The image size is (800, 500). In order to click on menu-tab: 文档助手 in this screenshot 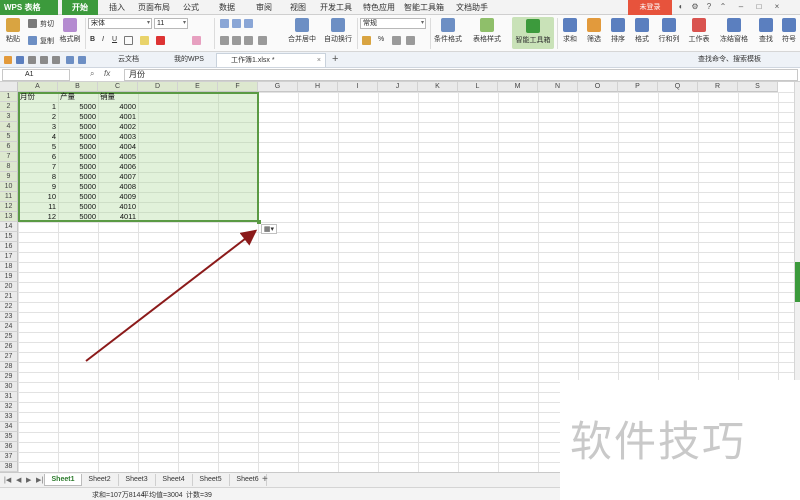, I will do `click(472, 7)`.